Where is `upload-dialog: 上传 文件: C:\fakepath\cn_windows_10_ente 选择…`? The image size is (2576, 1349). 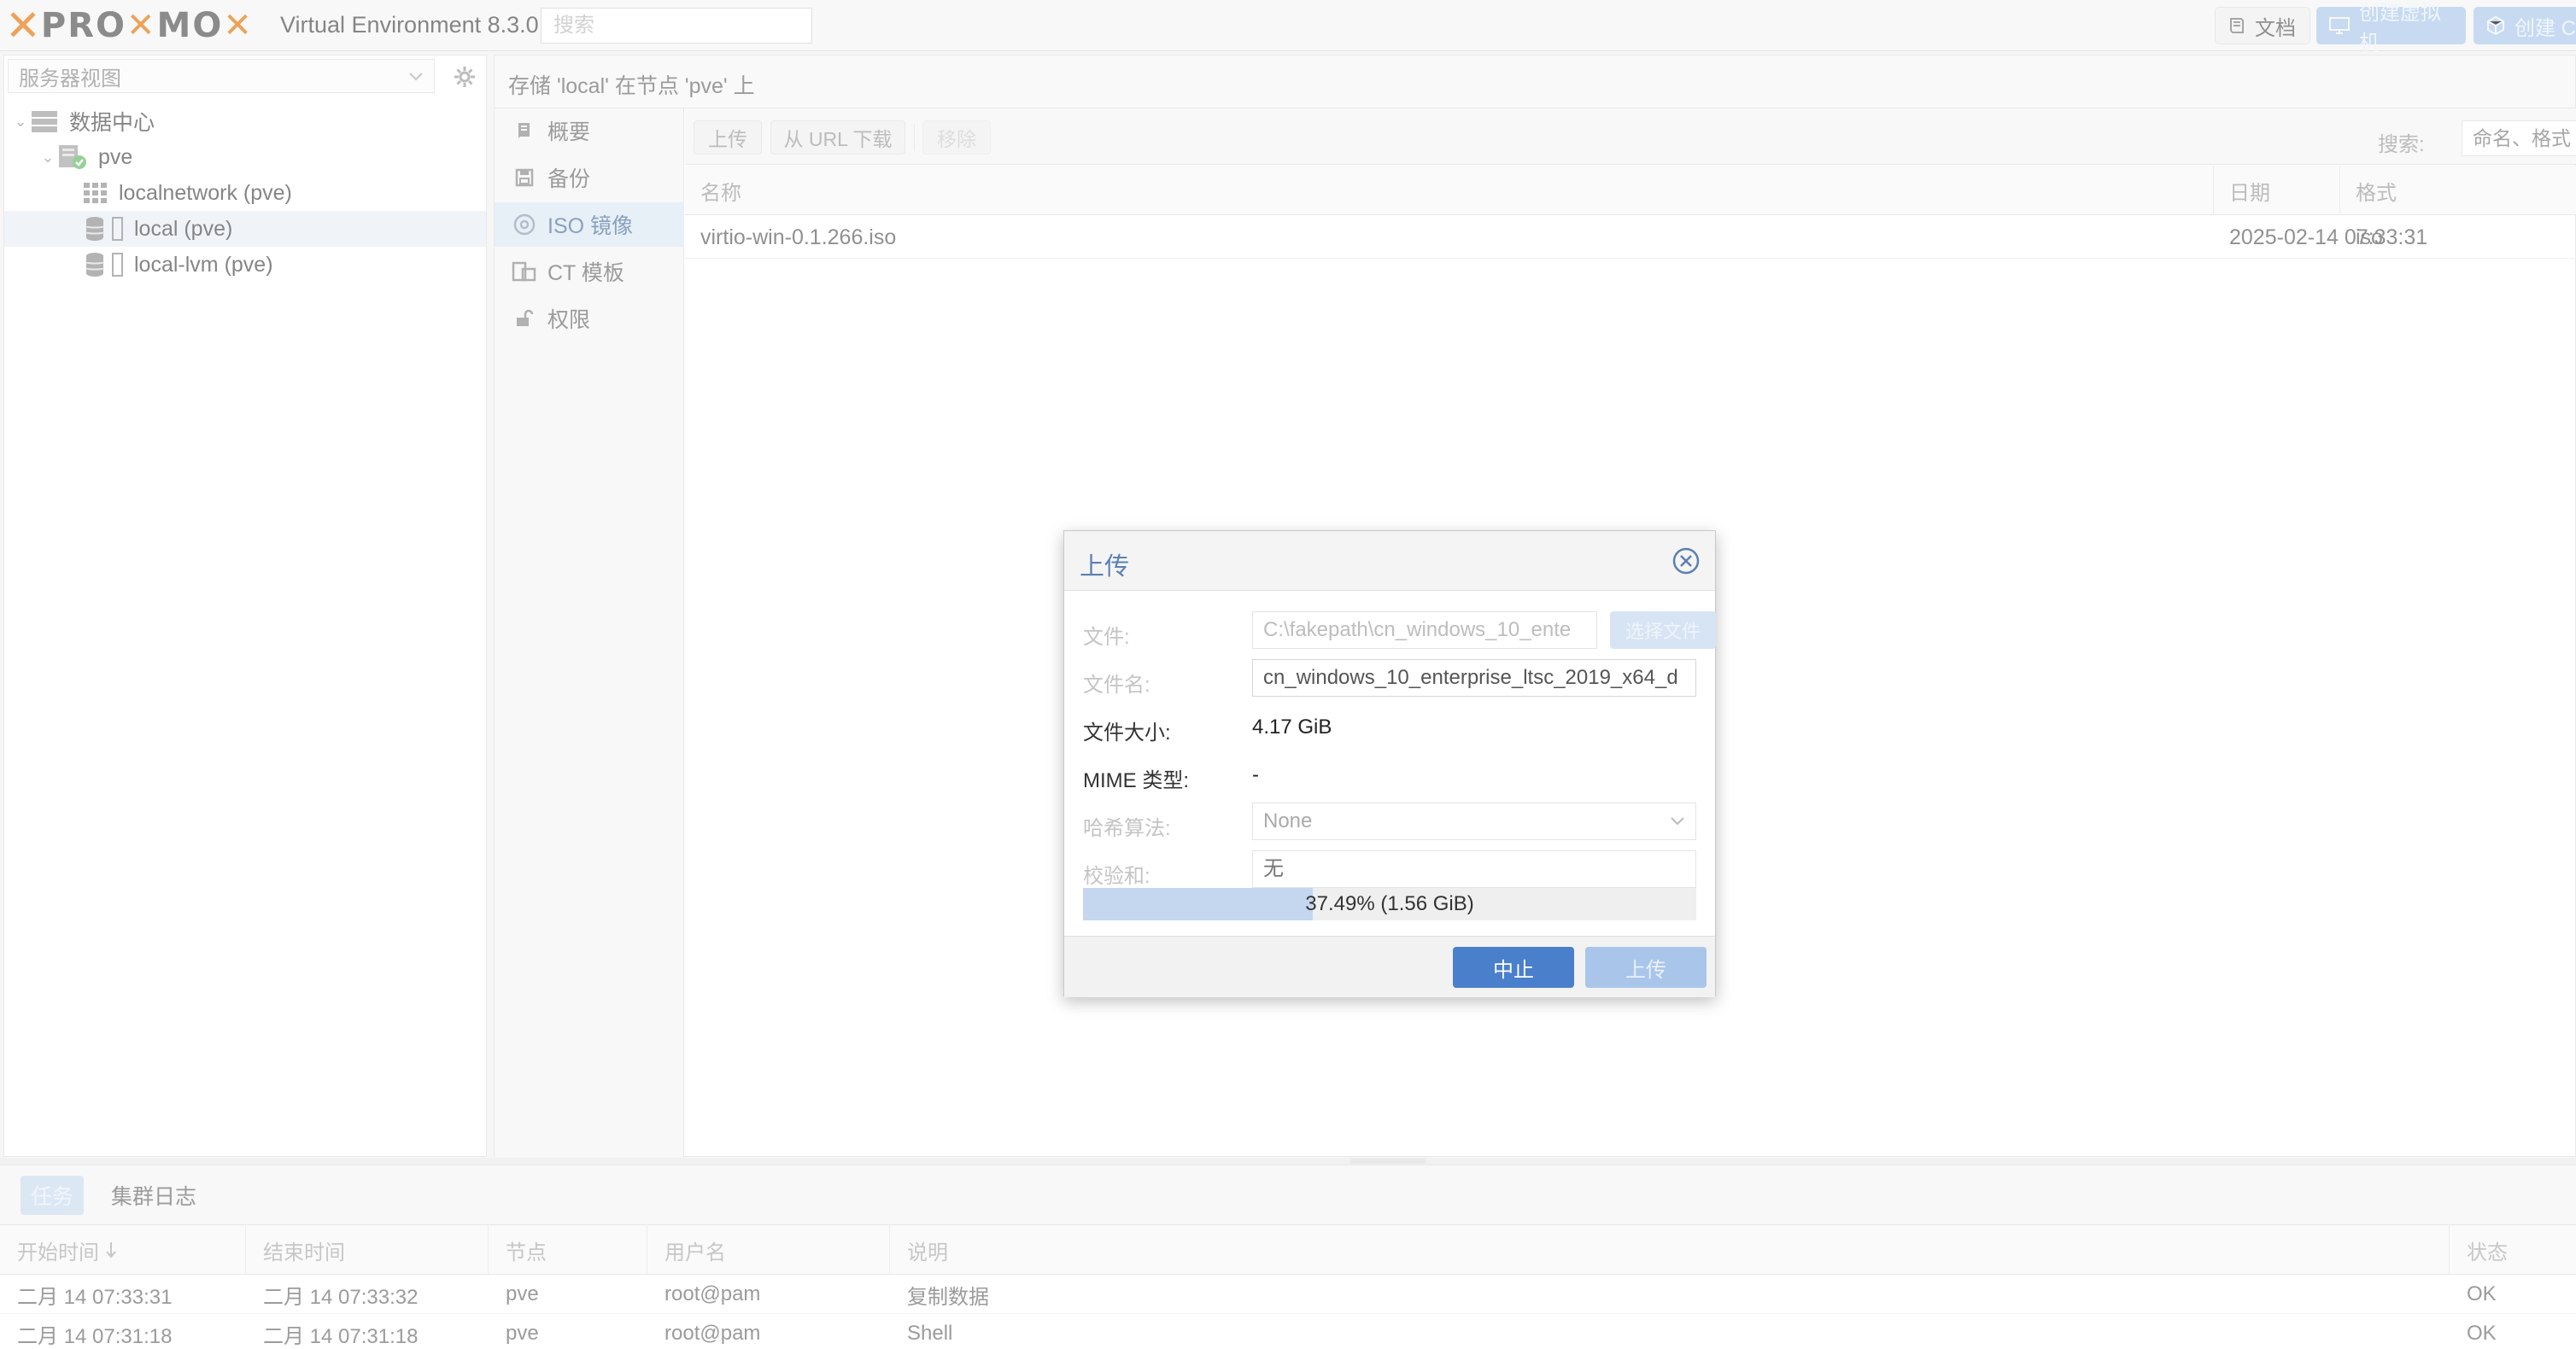
upload-dialog: 上传 文件: C:\fakepath\cn_windows_10_ente 选择… is located at coordinates (1389, 763).